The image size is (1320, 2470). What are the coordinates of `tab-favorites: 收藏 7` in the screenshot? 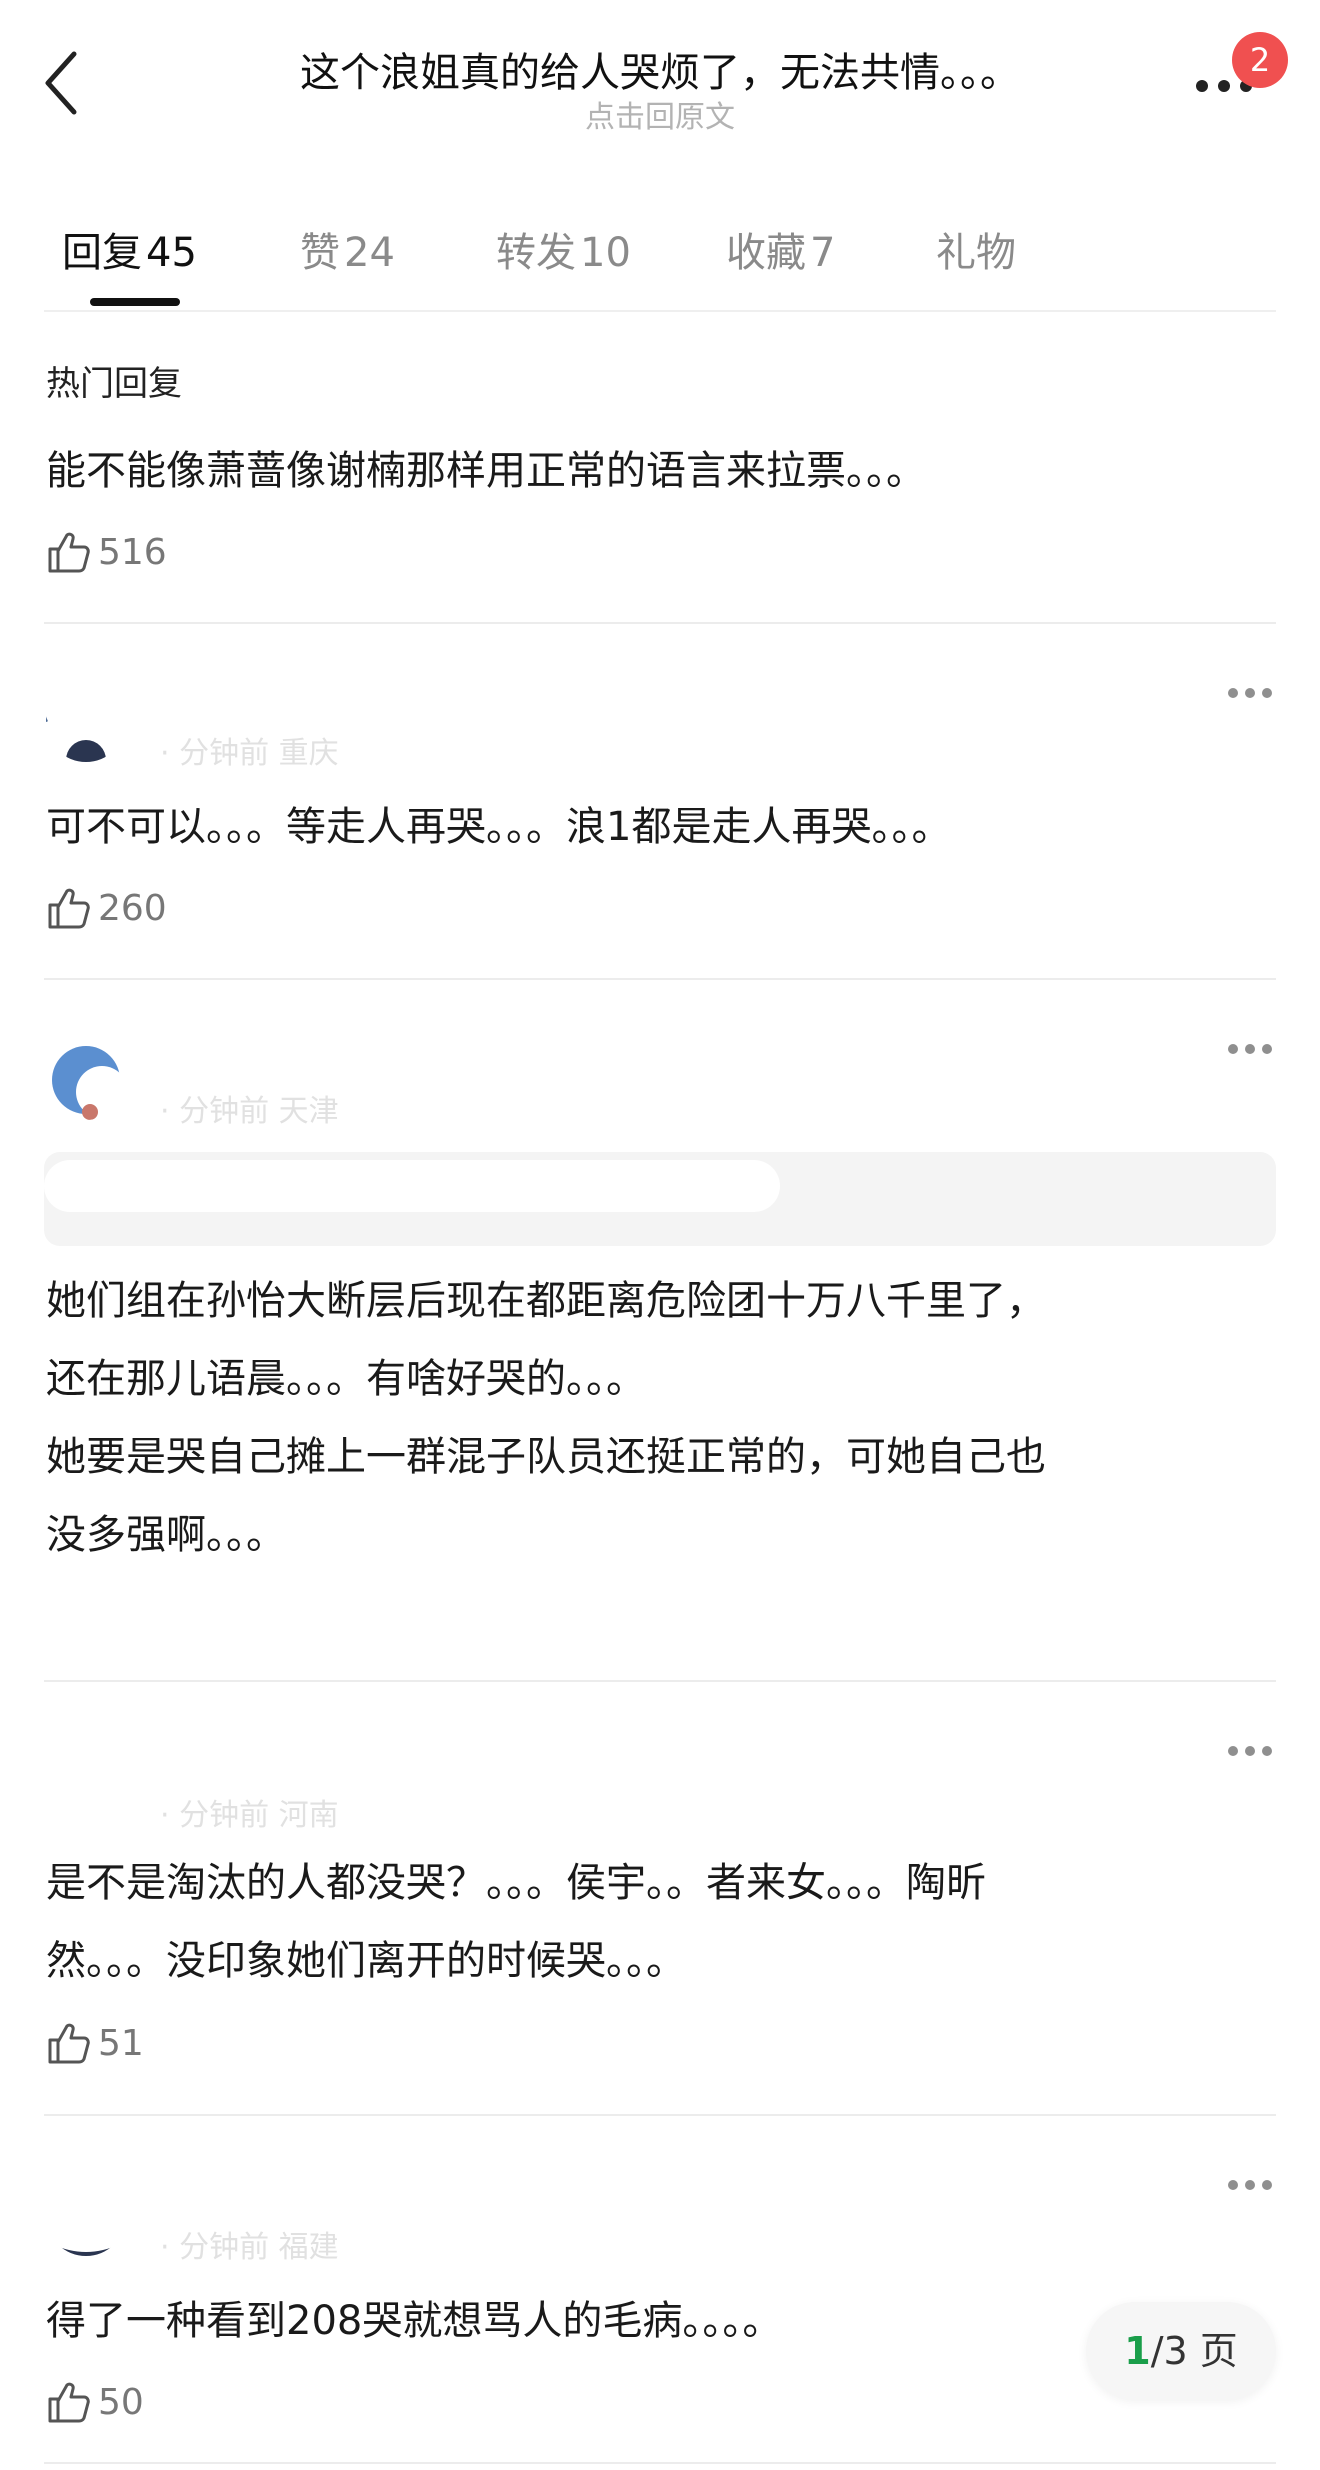 It's located at (780, 249).